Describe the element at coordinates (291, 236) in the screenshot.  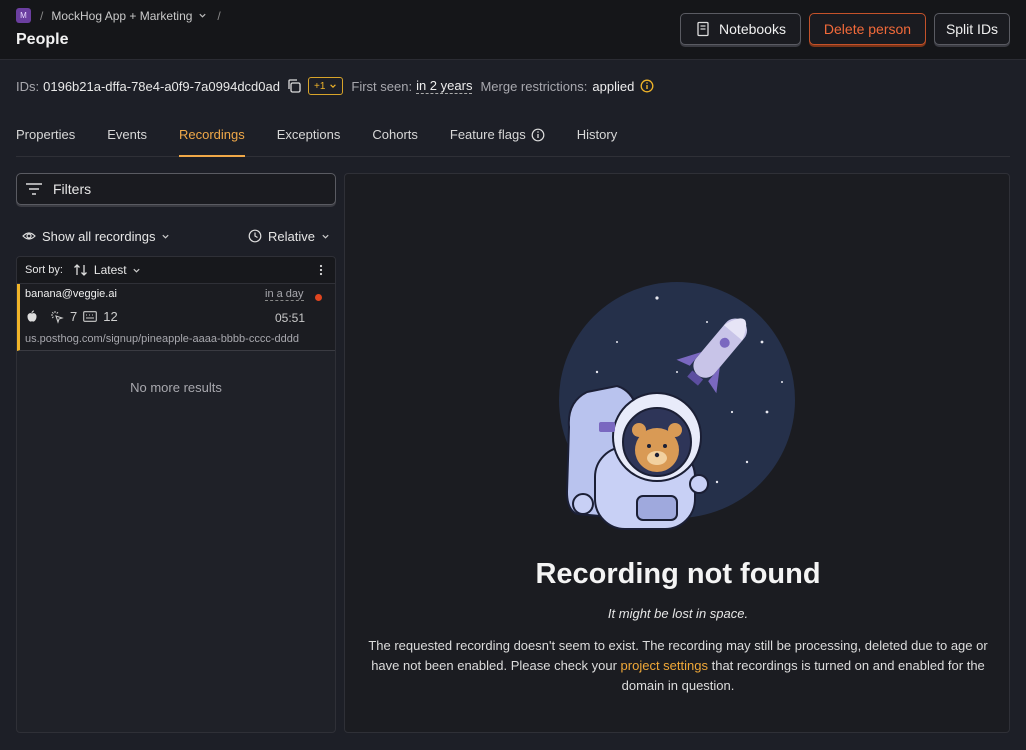
I see `relative-label: Relative` at that location.